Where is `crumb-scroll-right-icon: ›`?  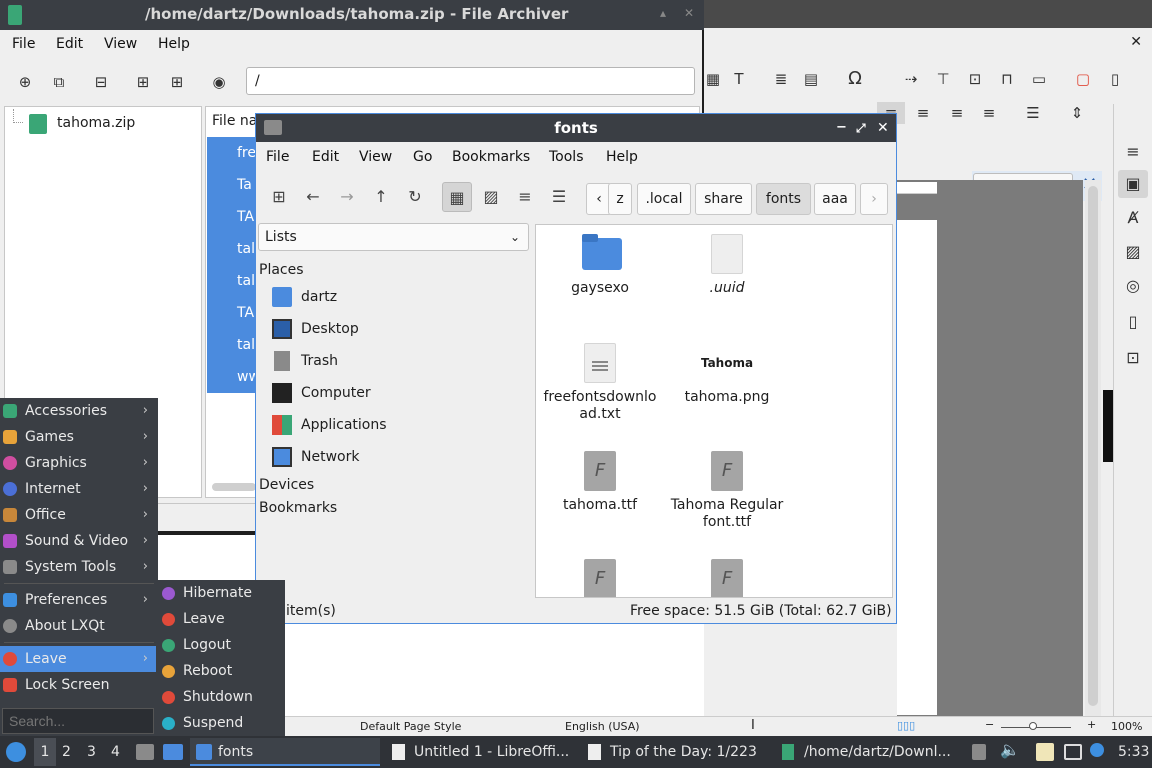 crumb-scroll-right-icon: › is located at coordinates (874, 199).